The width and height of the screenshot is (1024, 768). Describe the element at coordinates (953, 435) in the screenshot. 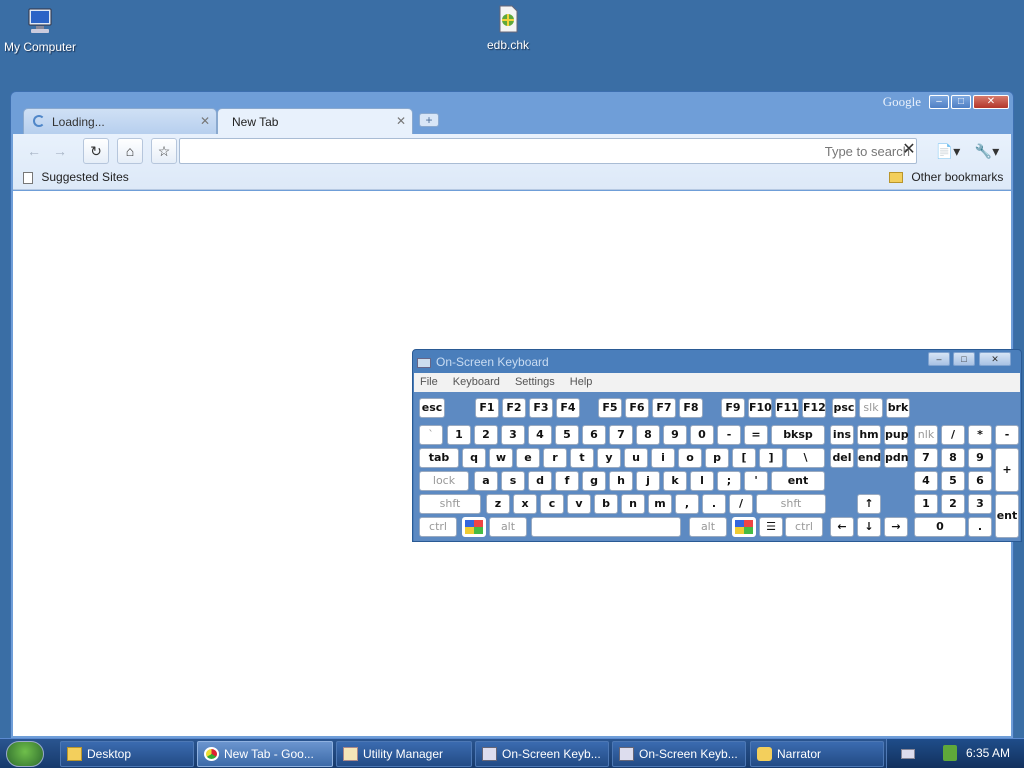

I see `key-47: /` at that location.